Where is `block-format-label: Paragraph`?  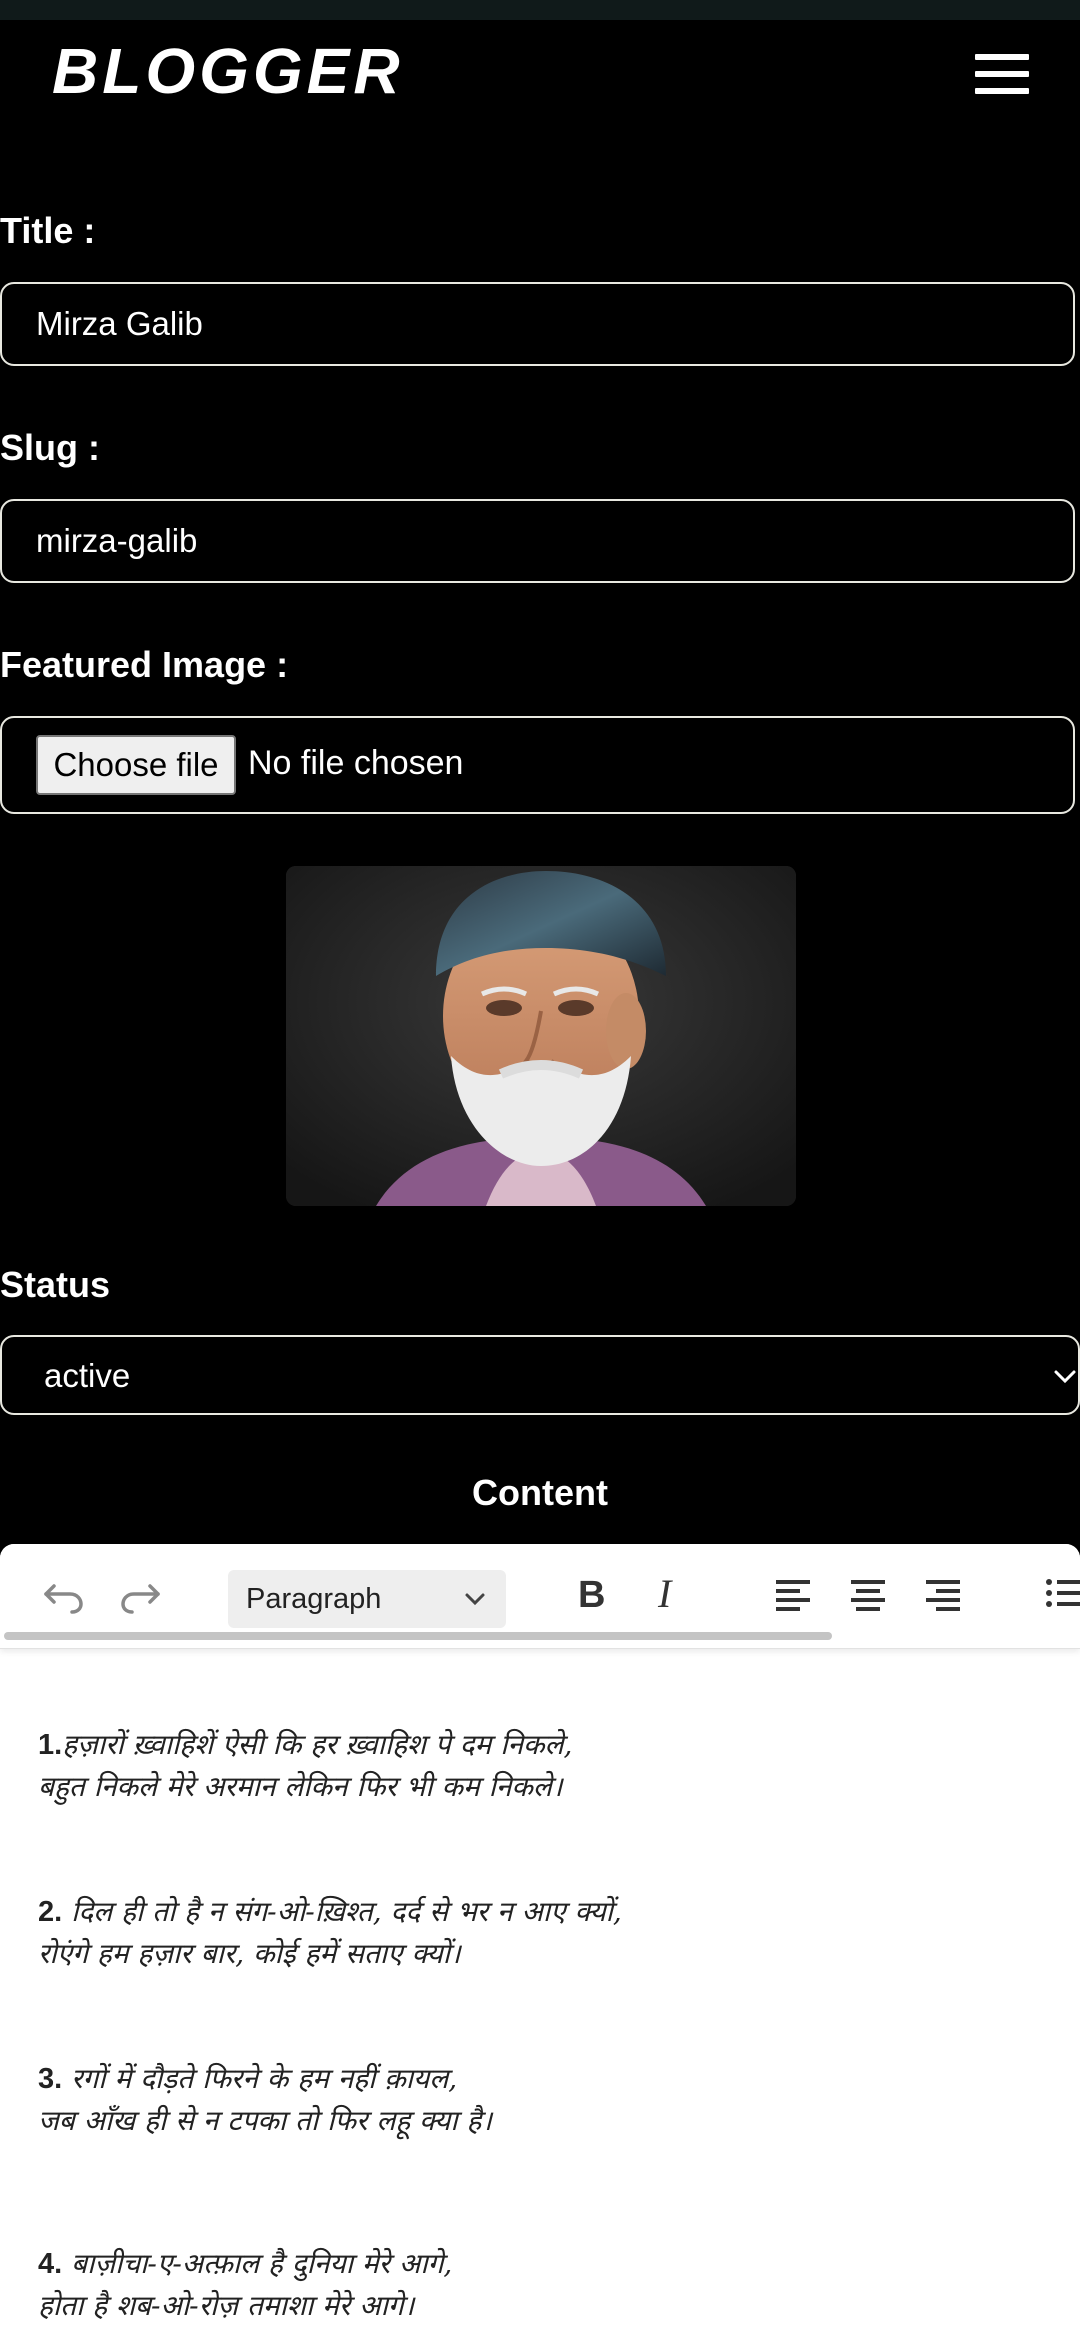 block-format-label: Paragraph is located at coordinates (314, 1599).